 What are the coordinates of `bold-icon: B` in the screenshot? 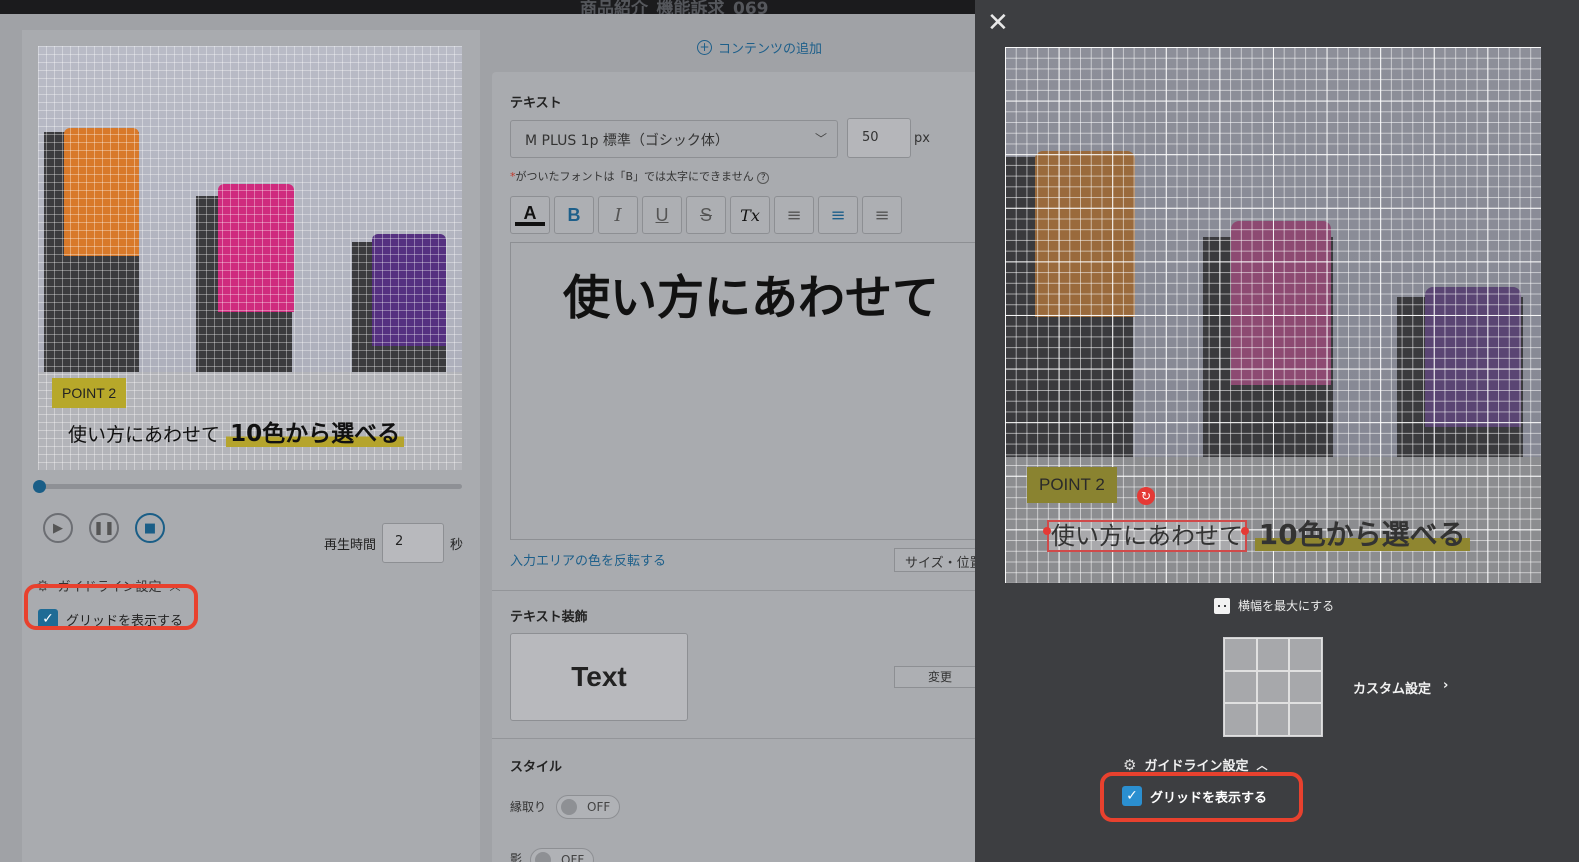 It's located at (574, 214).